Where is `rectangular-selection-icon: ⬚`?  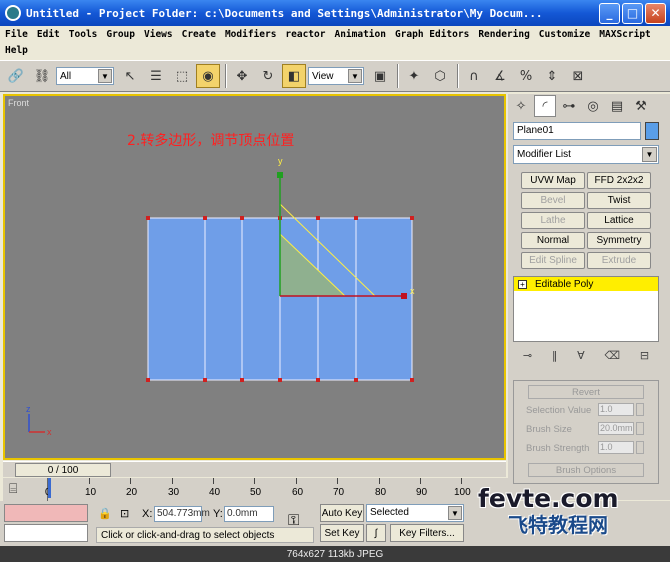 rectangular-selection-icon: ⬚ is located at coordinates (182, 76).